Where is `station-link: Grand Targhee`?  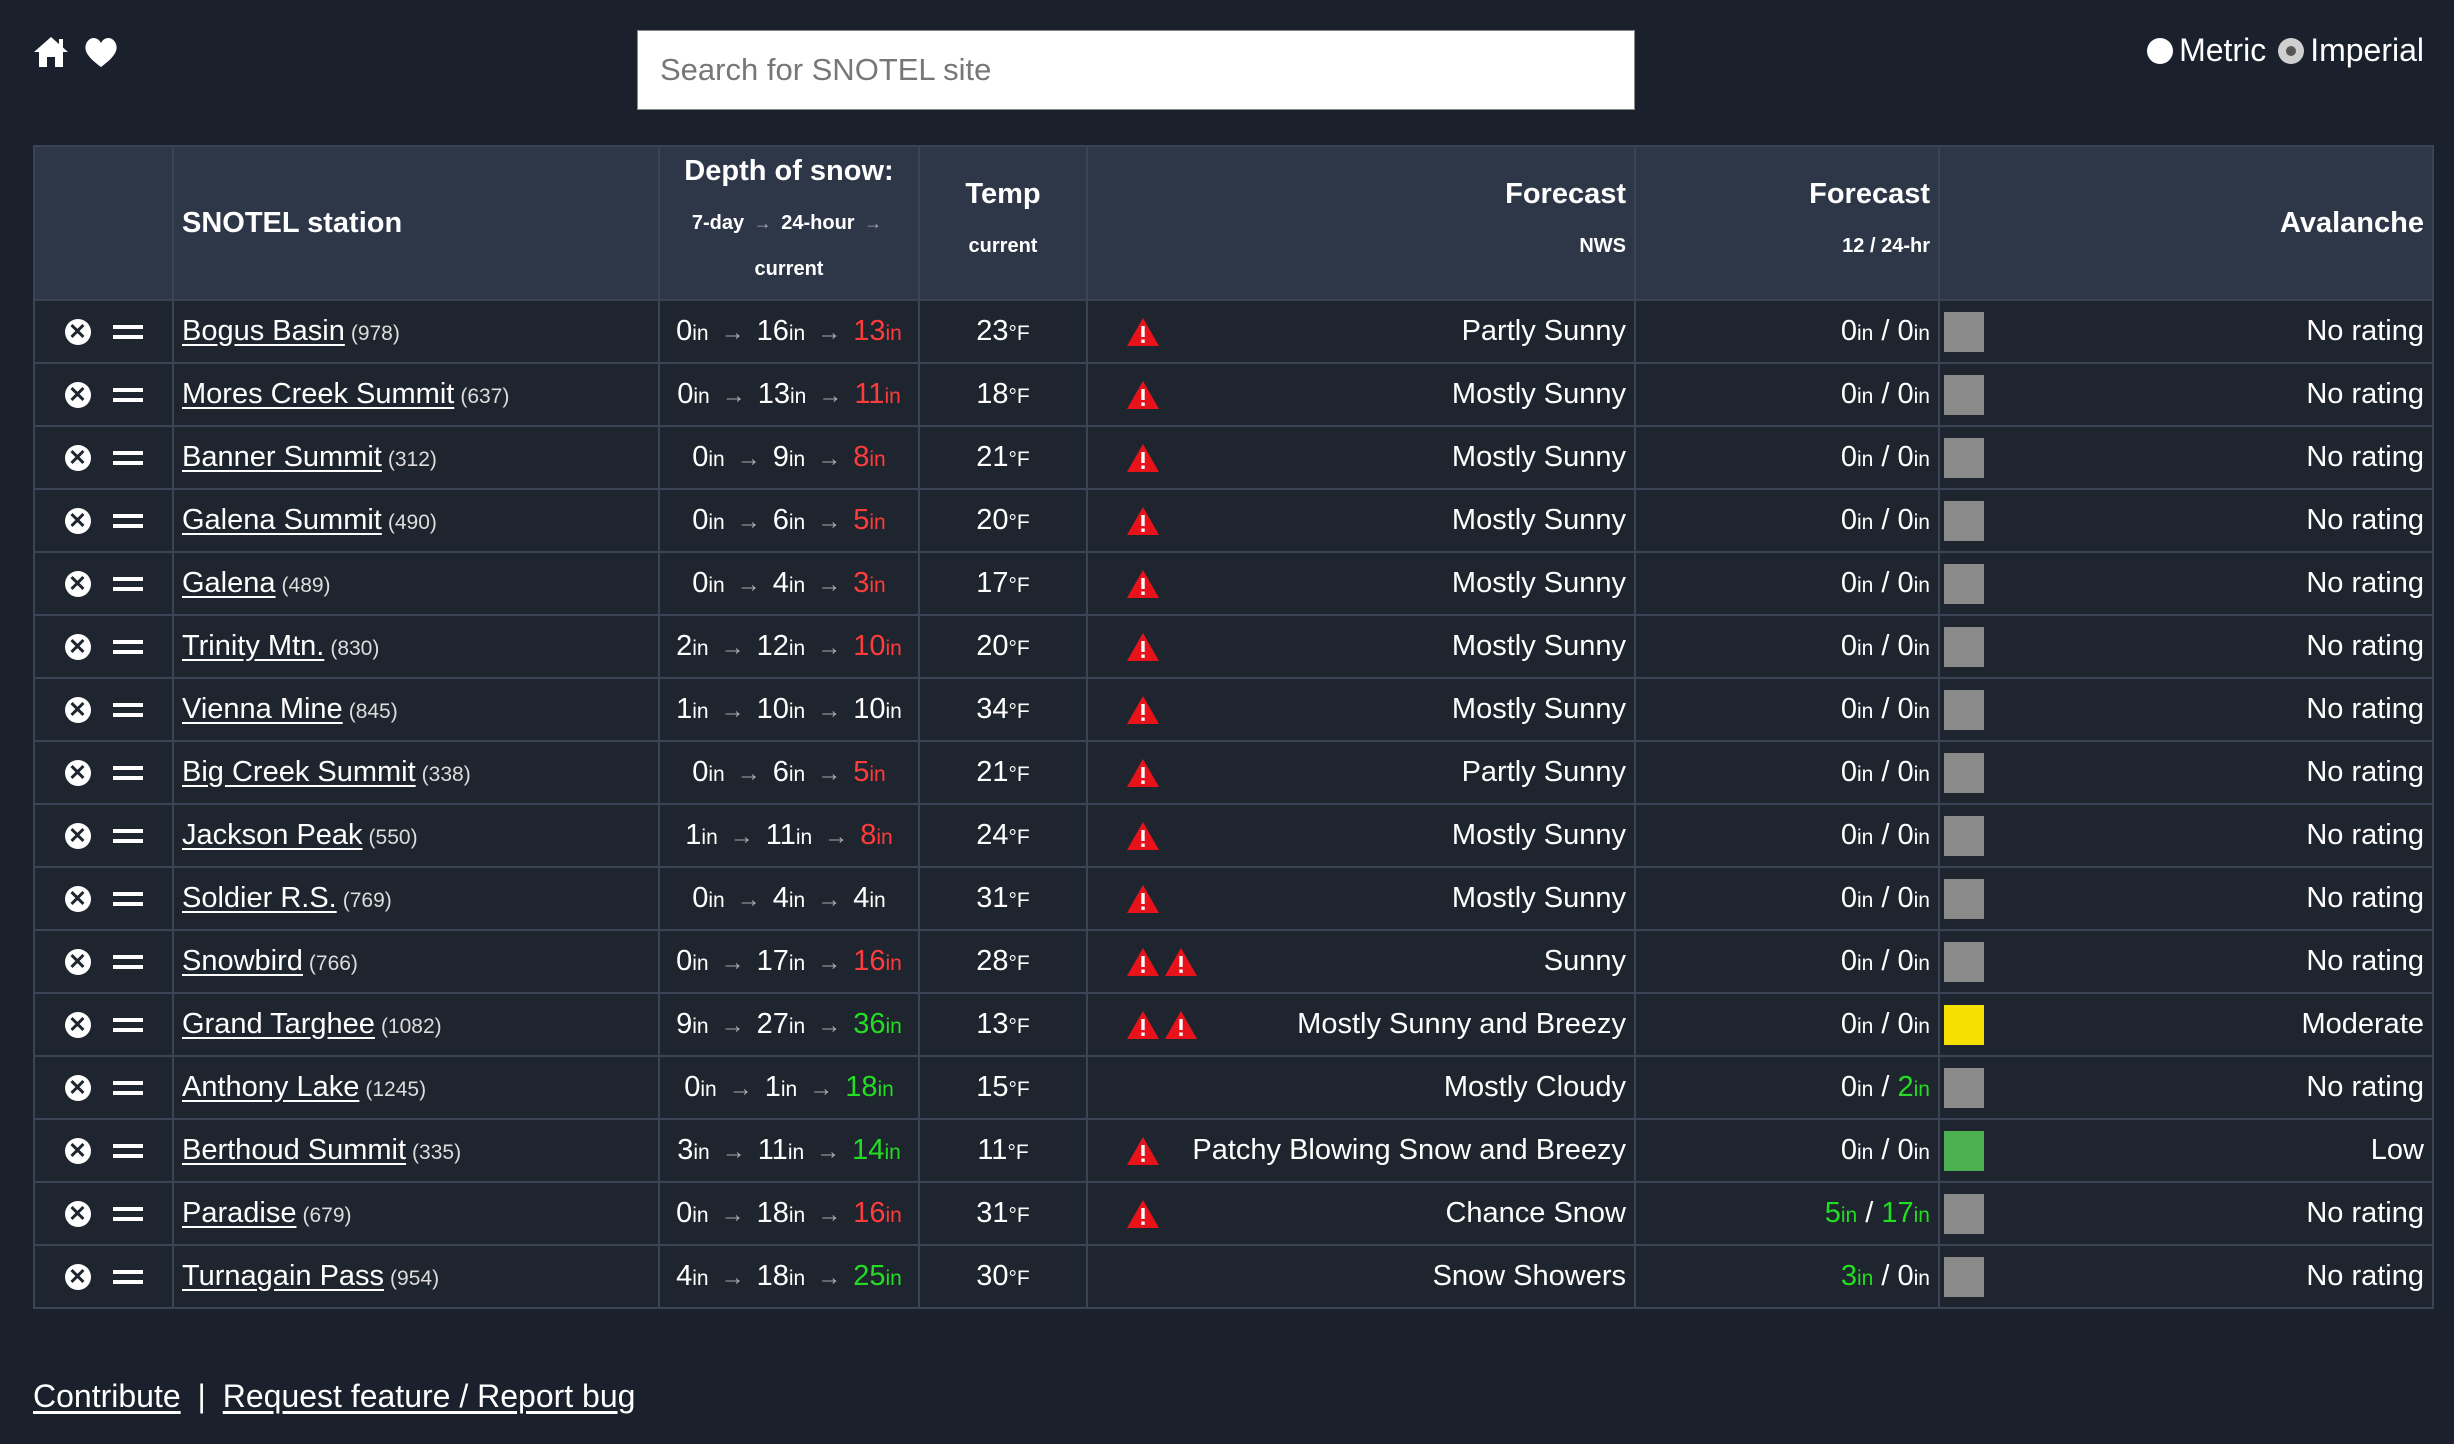 station-link: Grand Targhee is located at coordinates (278, 1024).